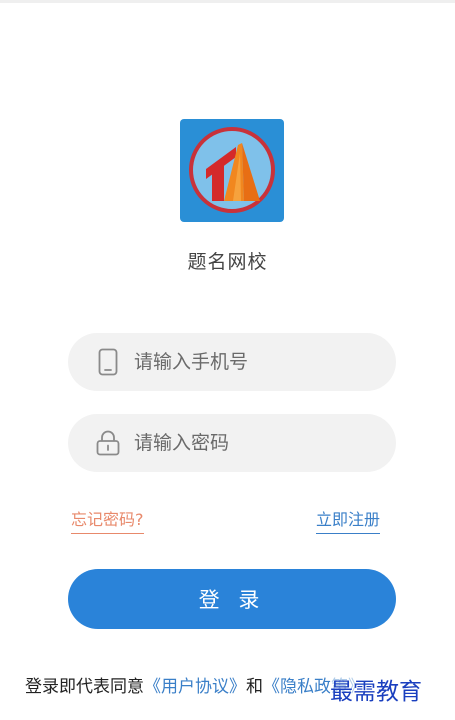  Describe the element at coordinates (232, 599) in the screenshot. I see `login-button: 登 录` at that location.